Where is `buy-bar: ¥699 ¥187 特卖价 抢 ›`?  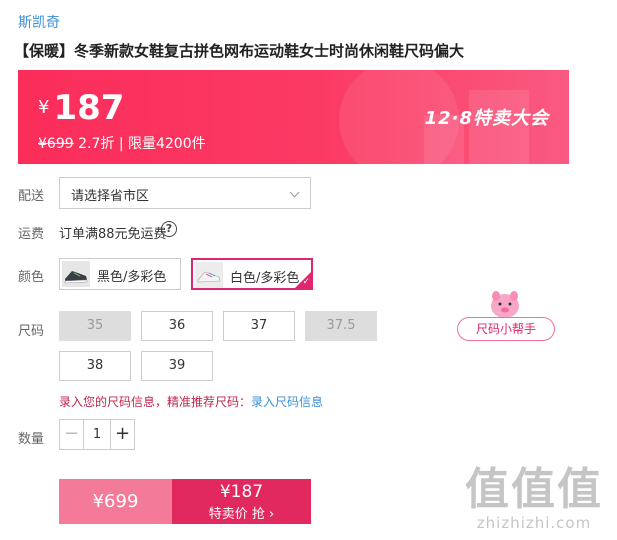
buy-bar: ¥699 ¥187 特卖价 抢 › is located at coordinates (185, 501).